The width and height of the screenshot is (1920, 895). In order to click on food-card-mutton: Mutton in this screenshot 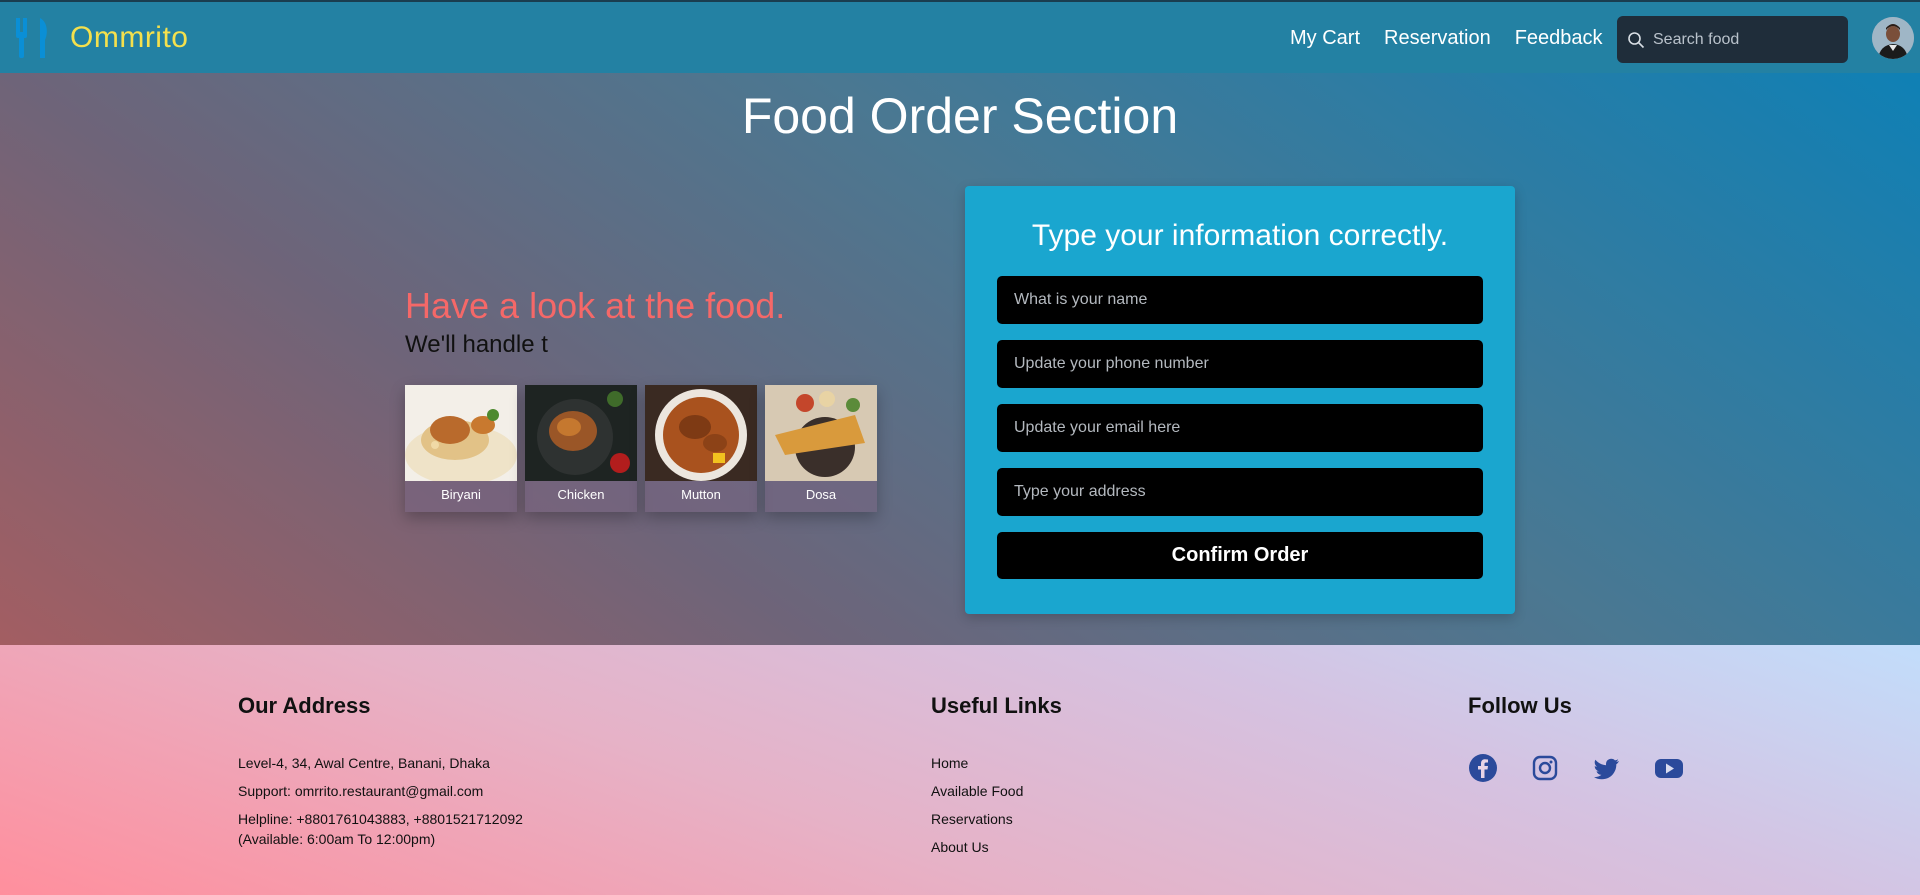, I will do `click(701, 448)`.